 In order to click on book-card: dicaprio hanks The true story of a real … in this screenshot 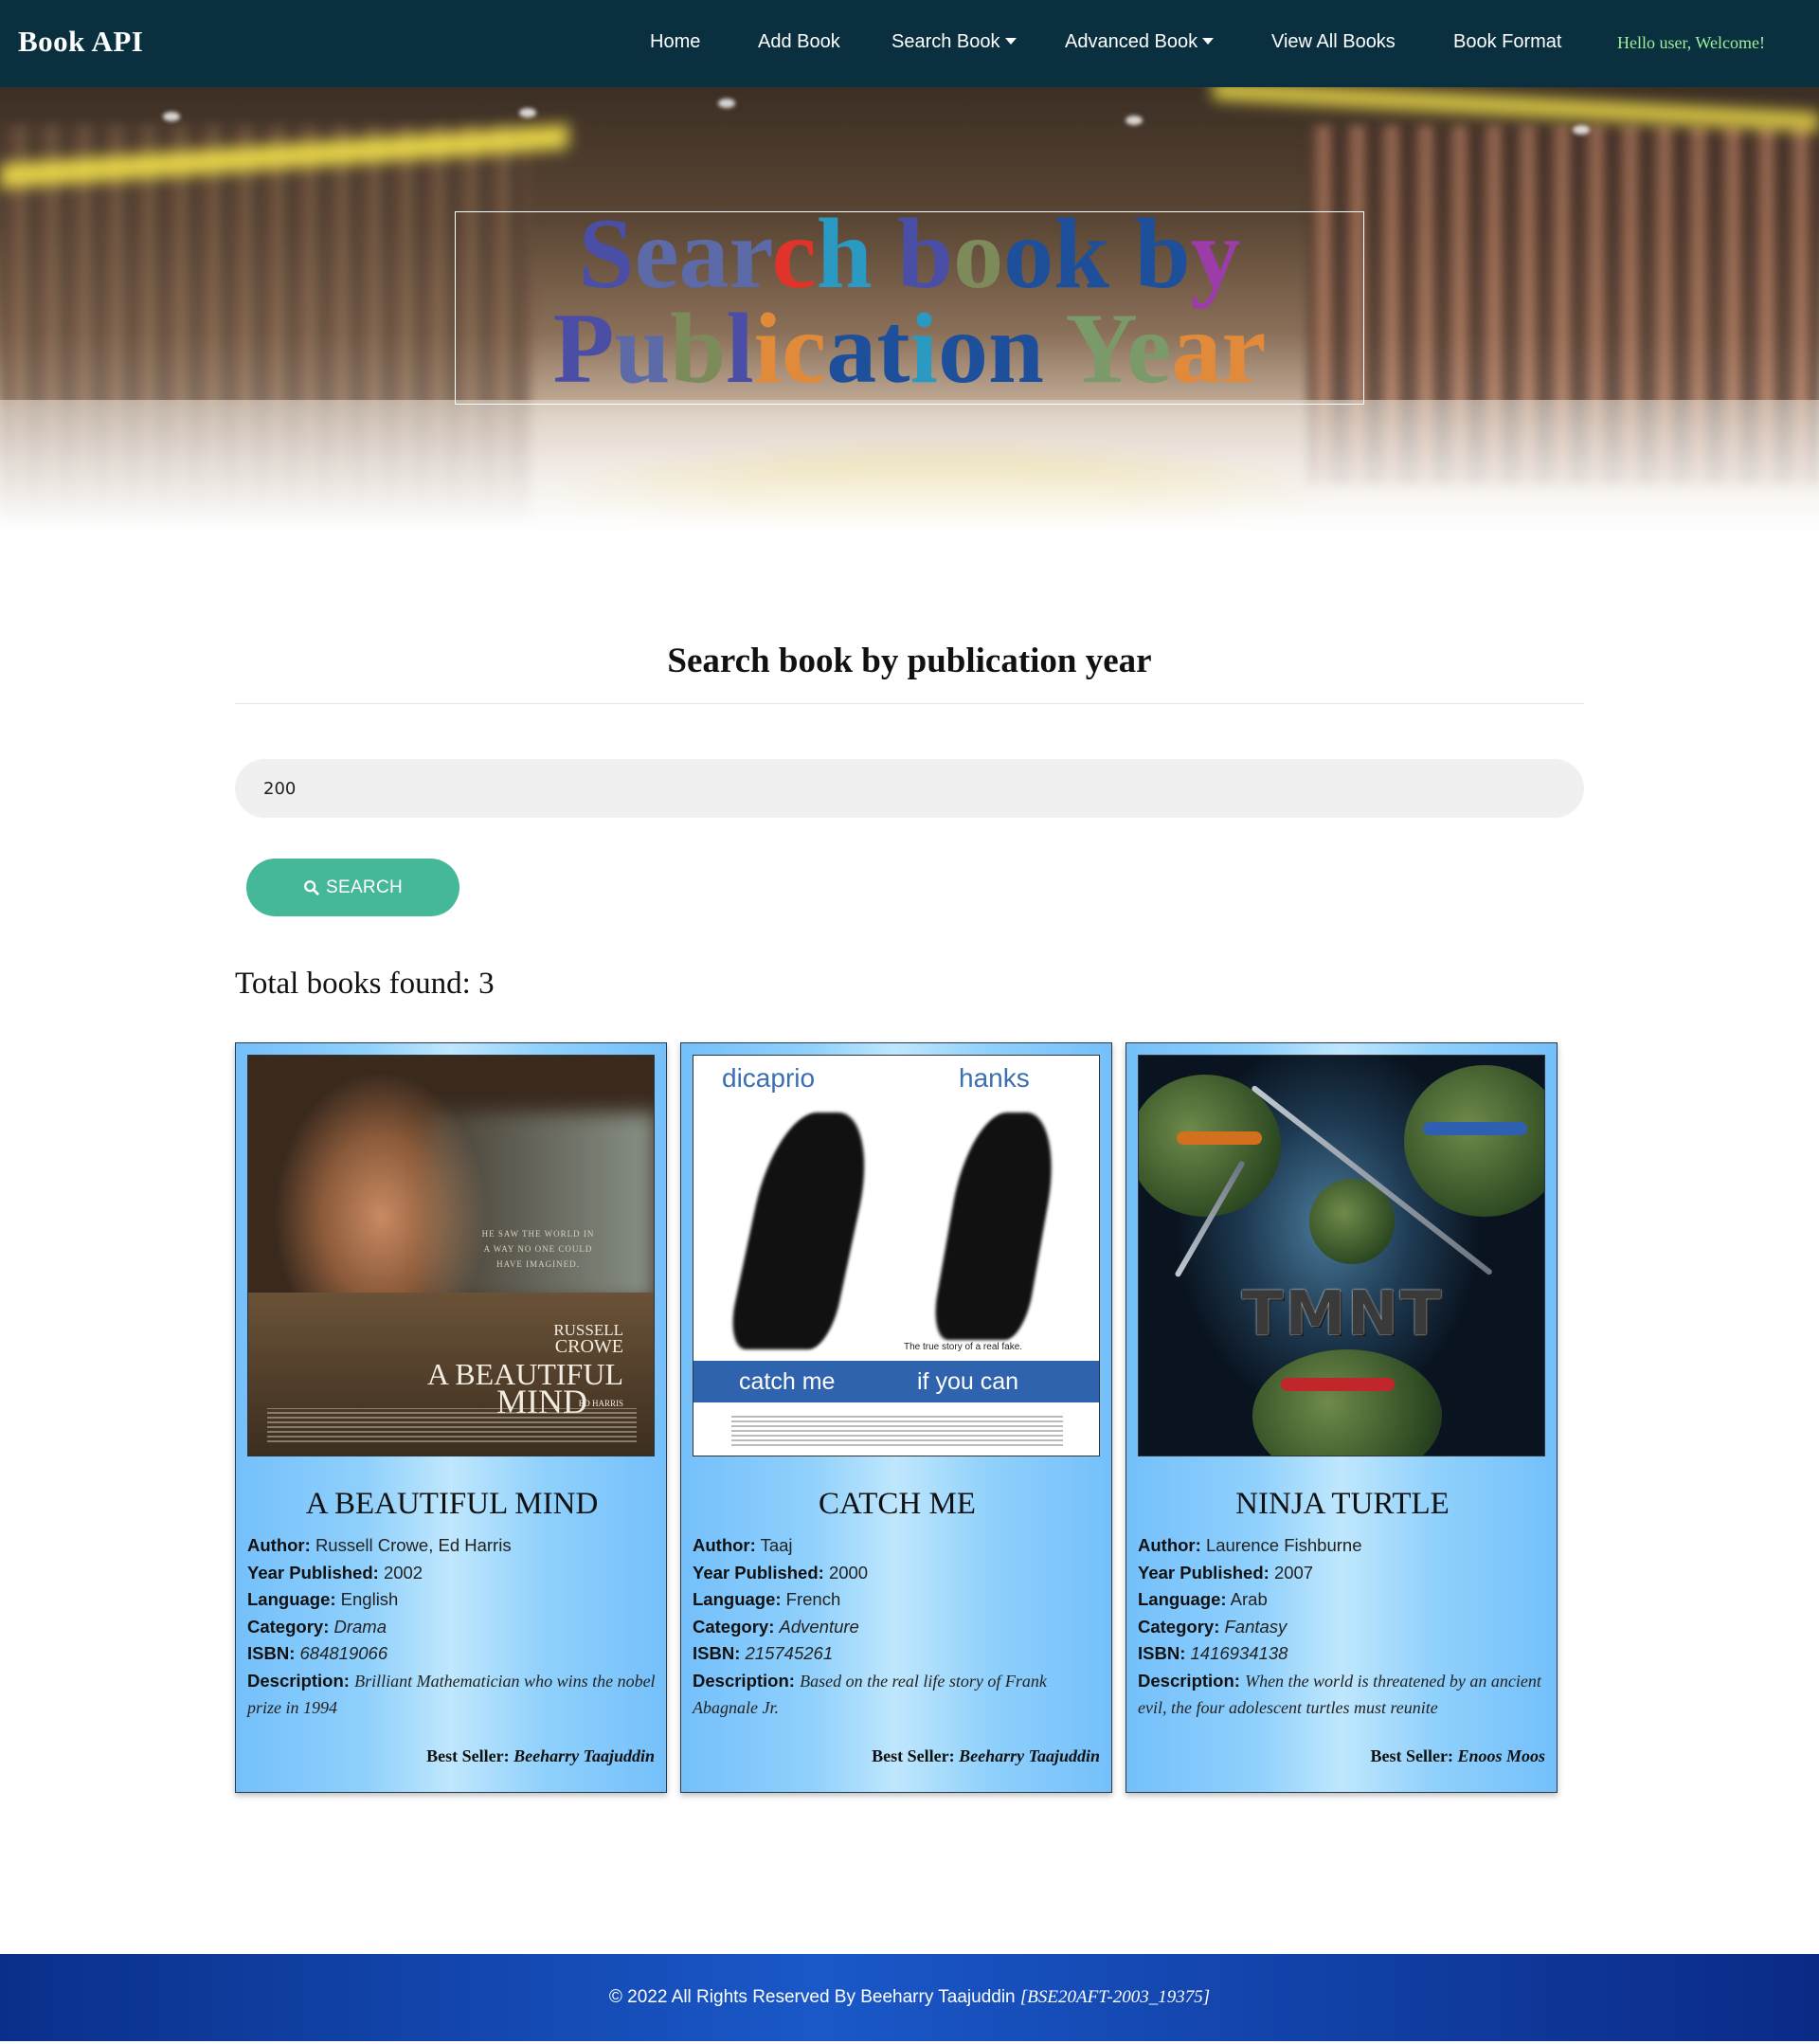, I will do `click(896, 1417)`.